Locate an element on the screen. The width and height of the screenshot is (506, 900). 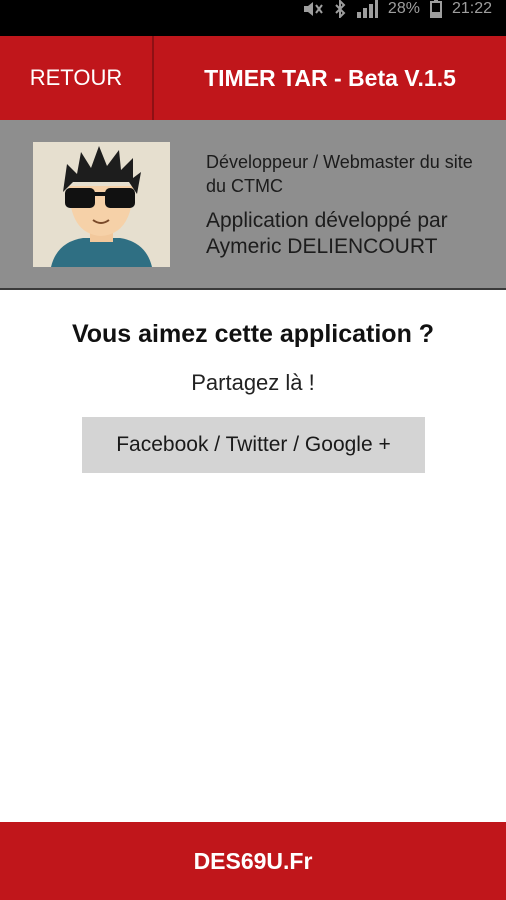
battery-percent: 28% is located at coordinates (403, 8).